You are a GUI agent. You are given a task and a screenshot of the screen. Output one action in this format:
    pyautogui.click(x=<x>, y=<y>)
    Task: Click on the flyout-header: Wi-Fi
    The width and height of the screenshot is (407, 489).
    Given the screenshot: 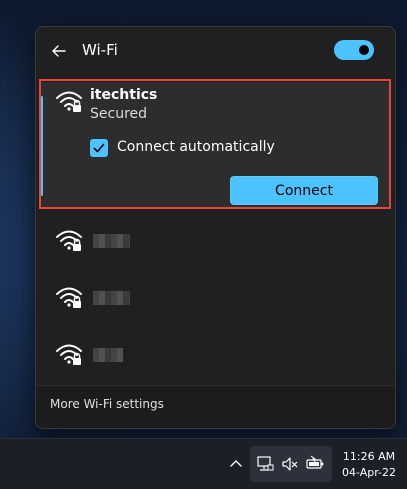 What is the action you would take?
    pyautogui.click(x=215, y=52)
    